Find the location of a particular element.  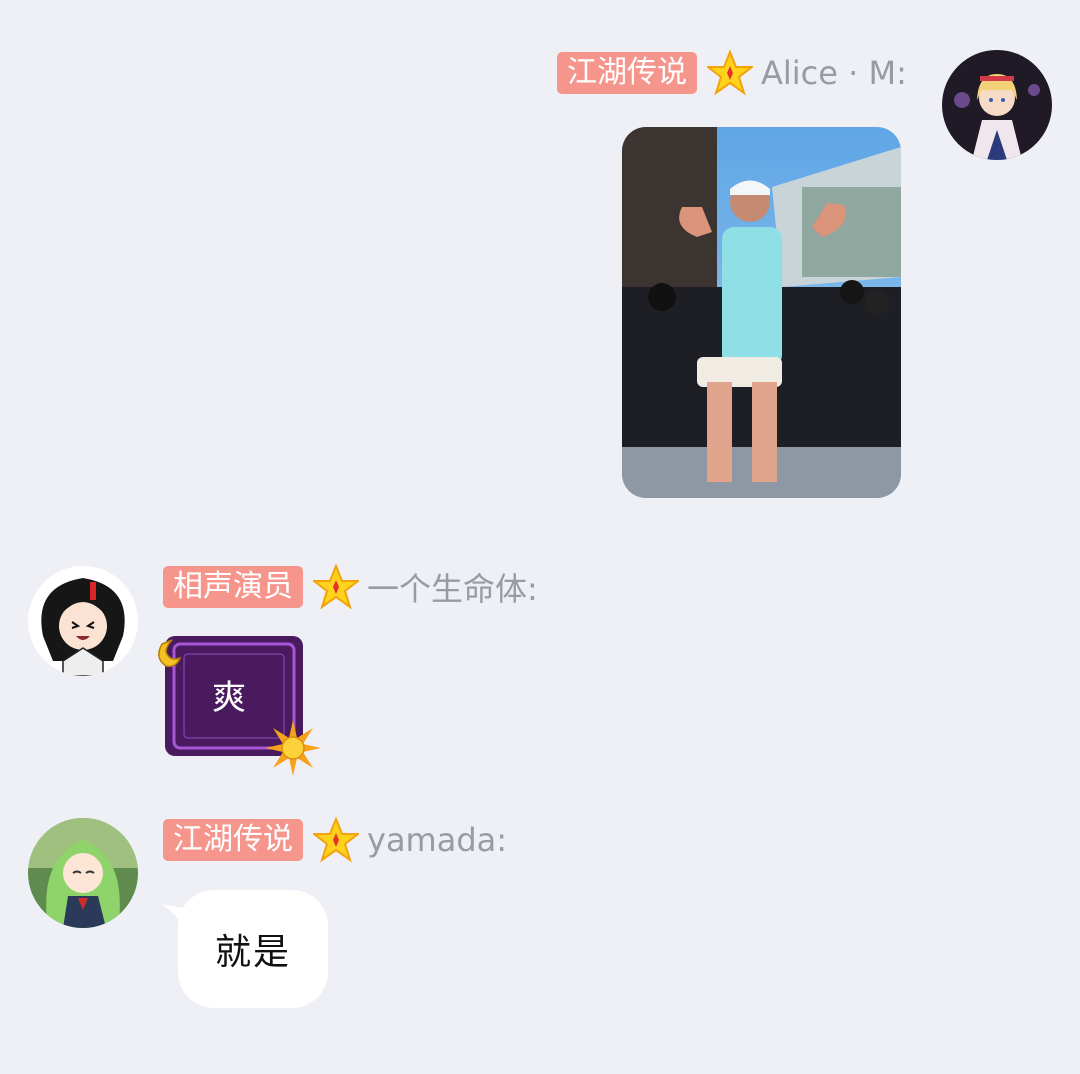

sticker-label: 爽 is located at coordinates (229, 698).